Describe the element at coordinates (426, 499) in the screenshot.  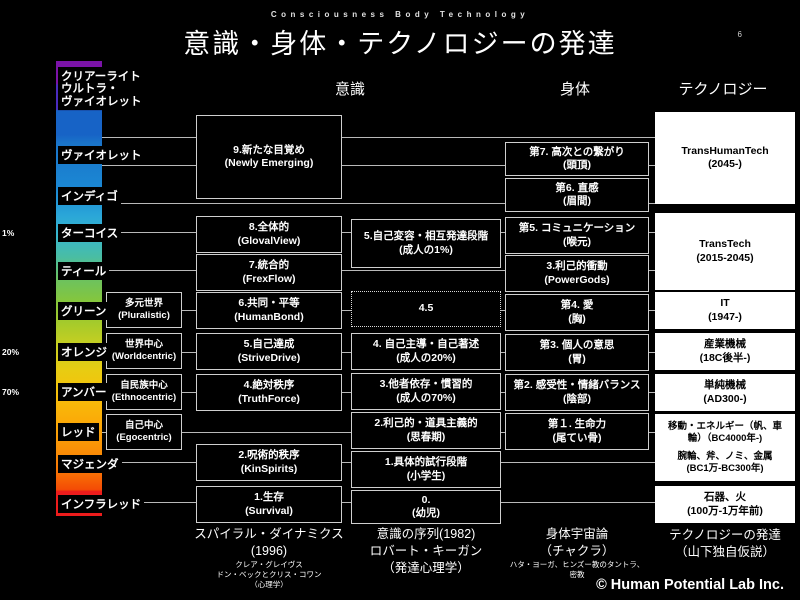
I see `kegan-label-ja: 0.` at that location.